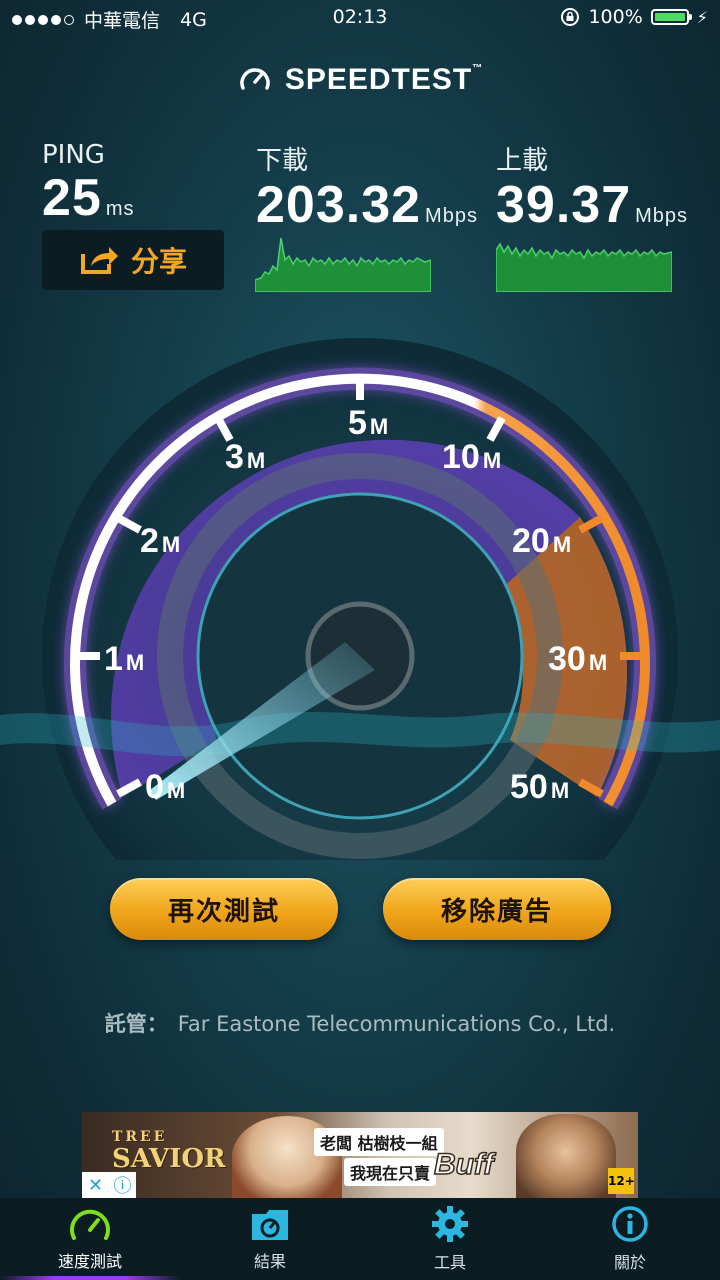  Describe the element at coordinates (451, 216) in the screenshot. I see `download-unit: Mbps` at that location.